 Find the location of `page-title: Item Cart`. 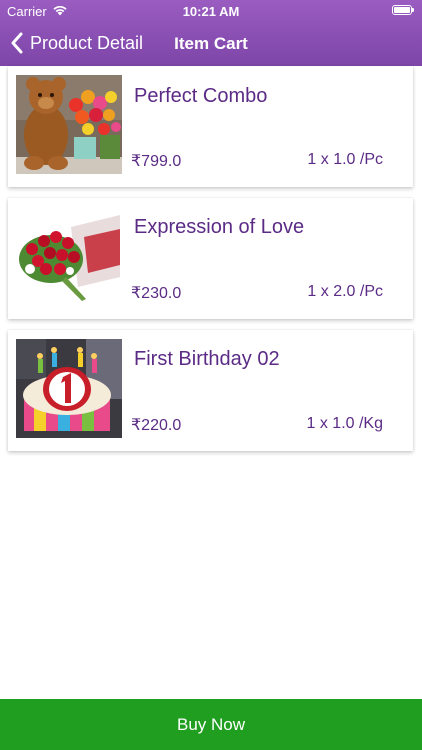

page-title: Item Cart is located at coordinates (211, 43).